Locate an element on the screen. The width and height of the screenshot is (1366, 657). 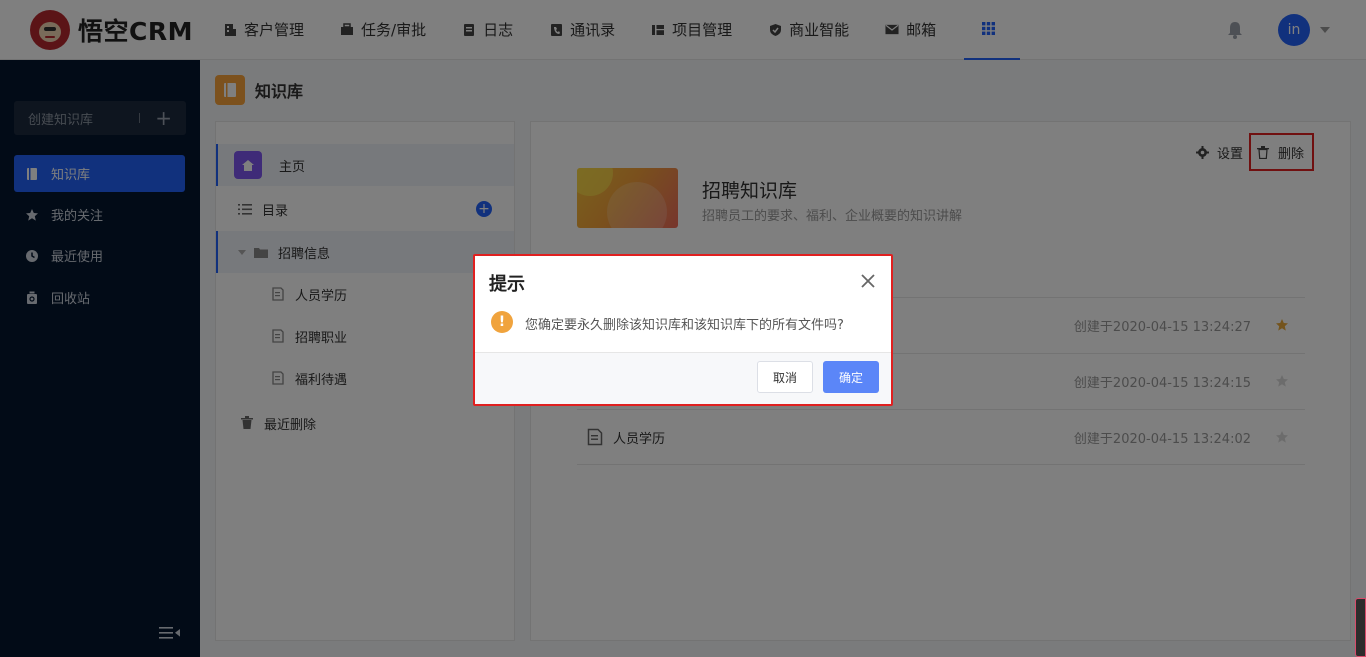
close-icon is located at coordinates (868, 281).